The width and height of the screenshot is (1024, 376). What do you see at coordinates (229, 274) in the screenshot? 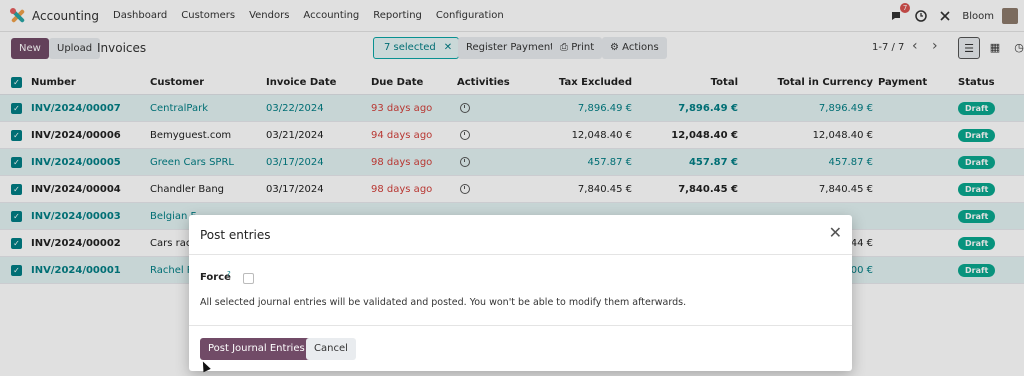
I see `help-tooltip-icon: ?` at bounding box center [229, 274].